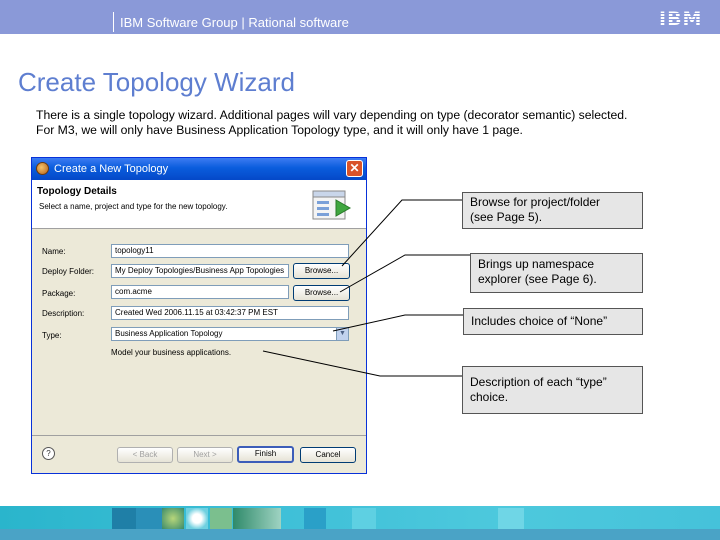 This screenshot has height=540, width=720. Describe the element at coordinates (197, 518) in the screenshot. I see `footer-dot-tile` at that location.